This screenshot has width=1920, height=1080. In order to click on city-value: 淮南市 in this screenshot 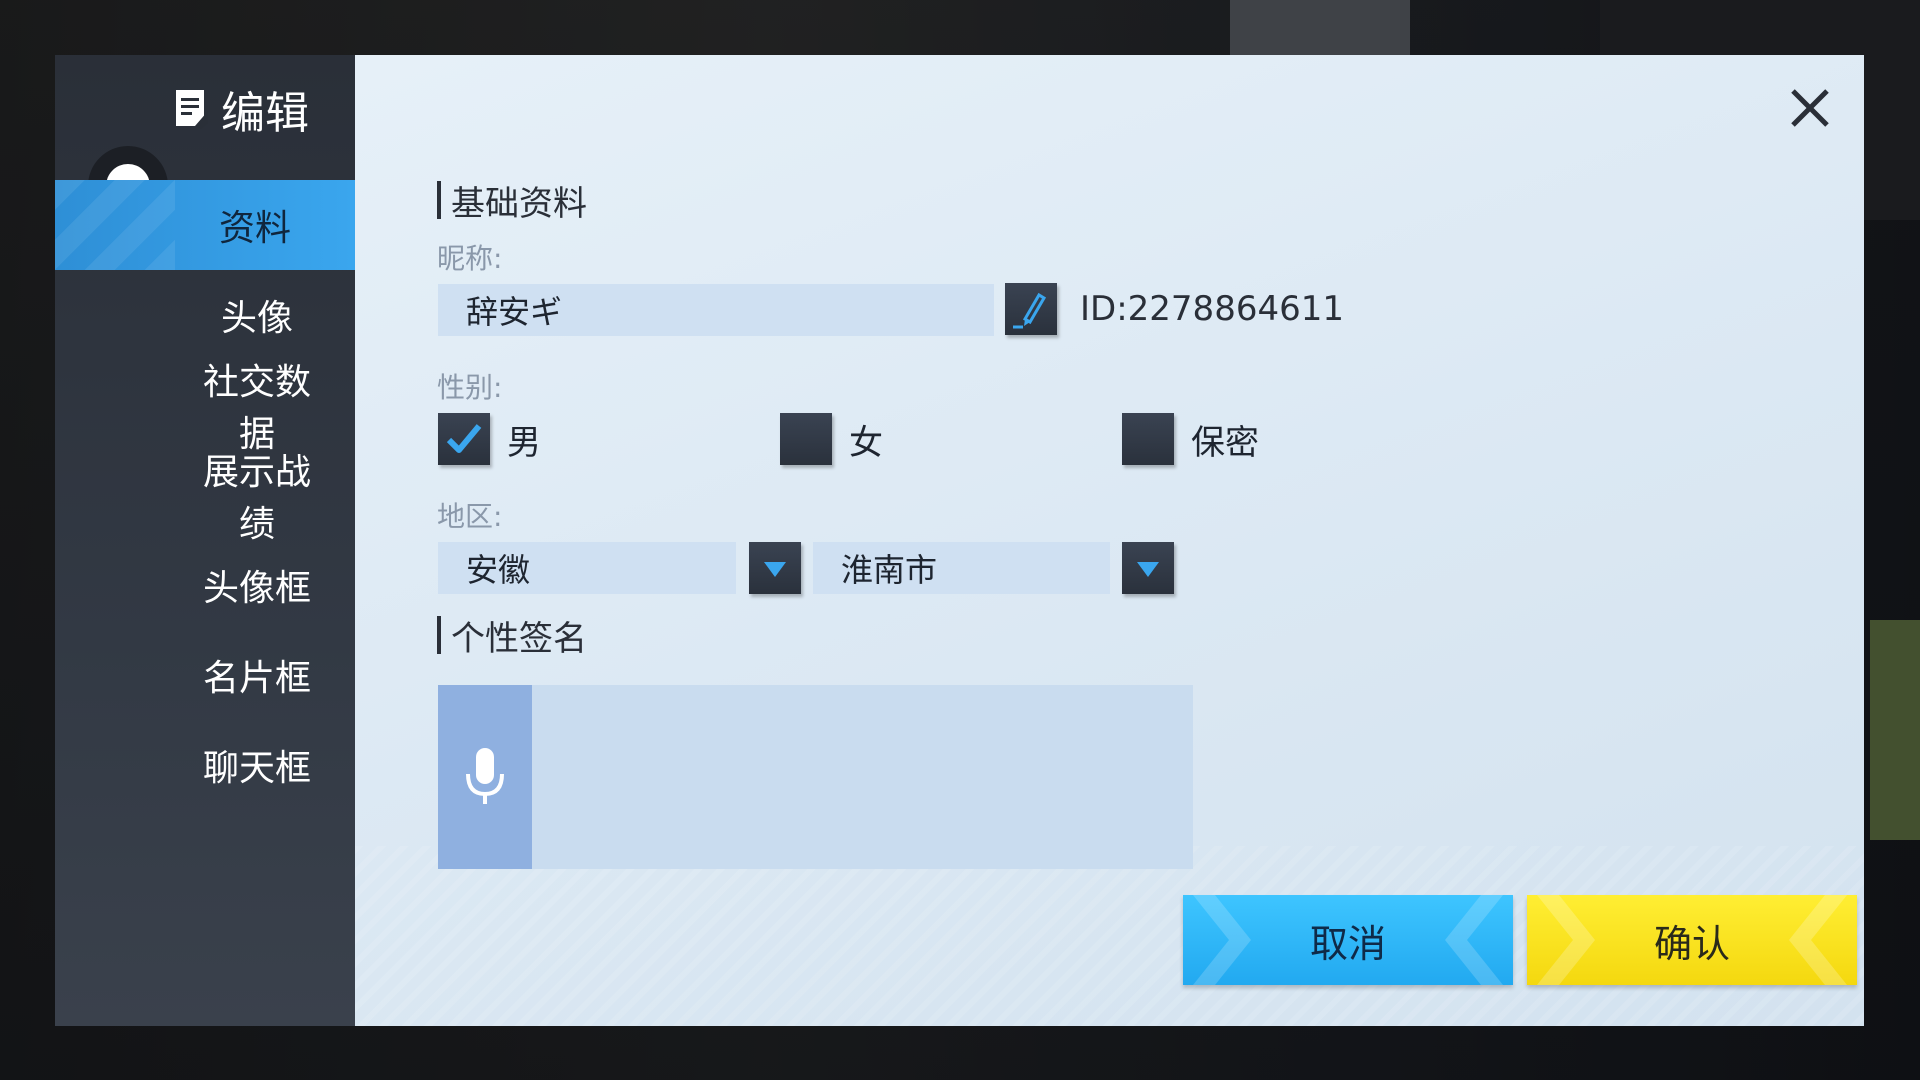, I will do `click(889, 570)`.